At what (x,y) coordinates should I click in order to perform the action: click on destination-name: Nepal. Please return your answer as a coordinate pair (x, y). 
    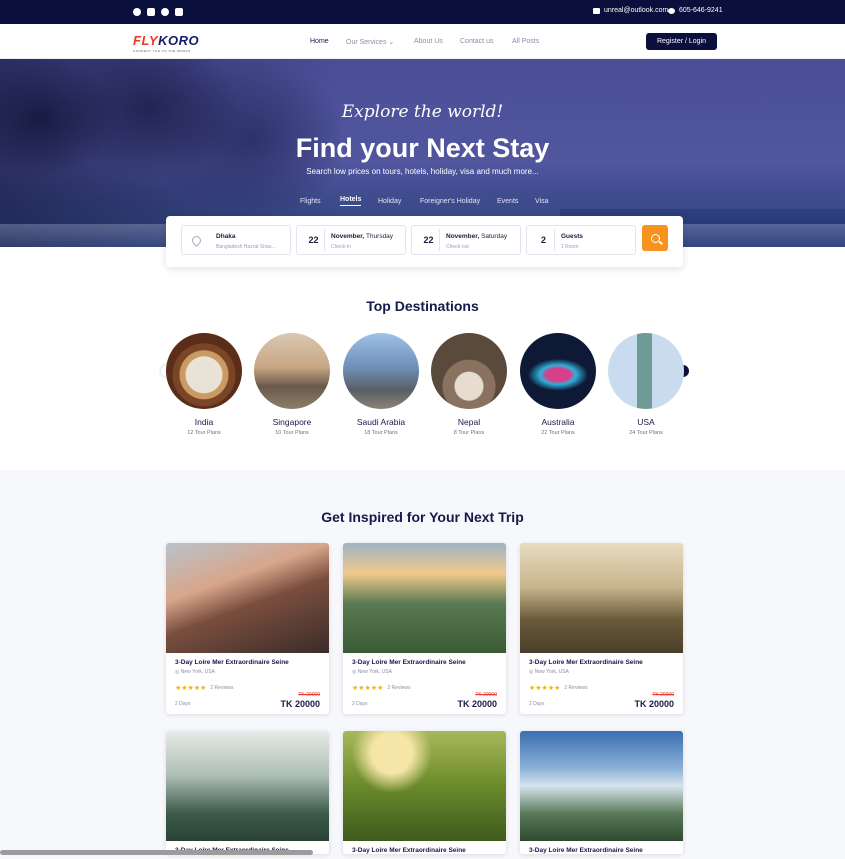
    Looking at the image, I should click on (469, 422).